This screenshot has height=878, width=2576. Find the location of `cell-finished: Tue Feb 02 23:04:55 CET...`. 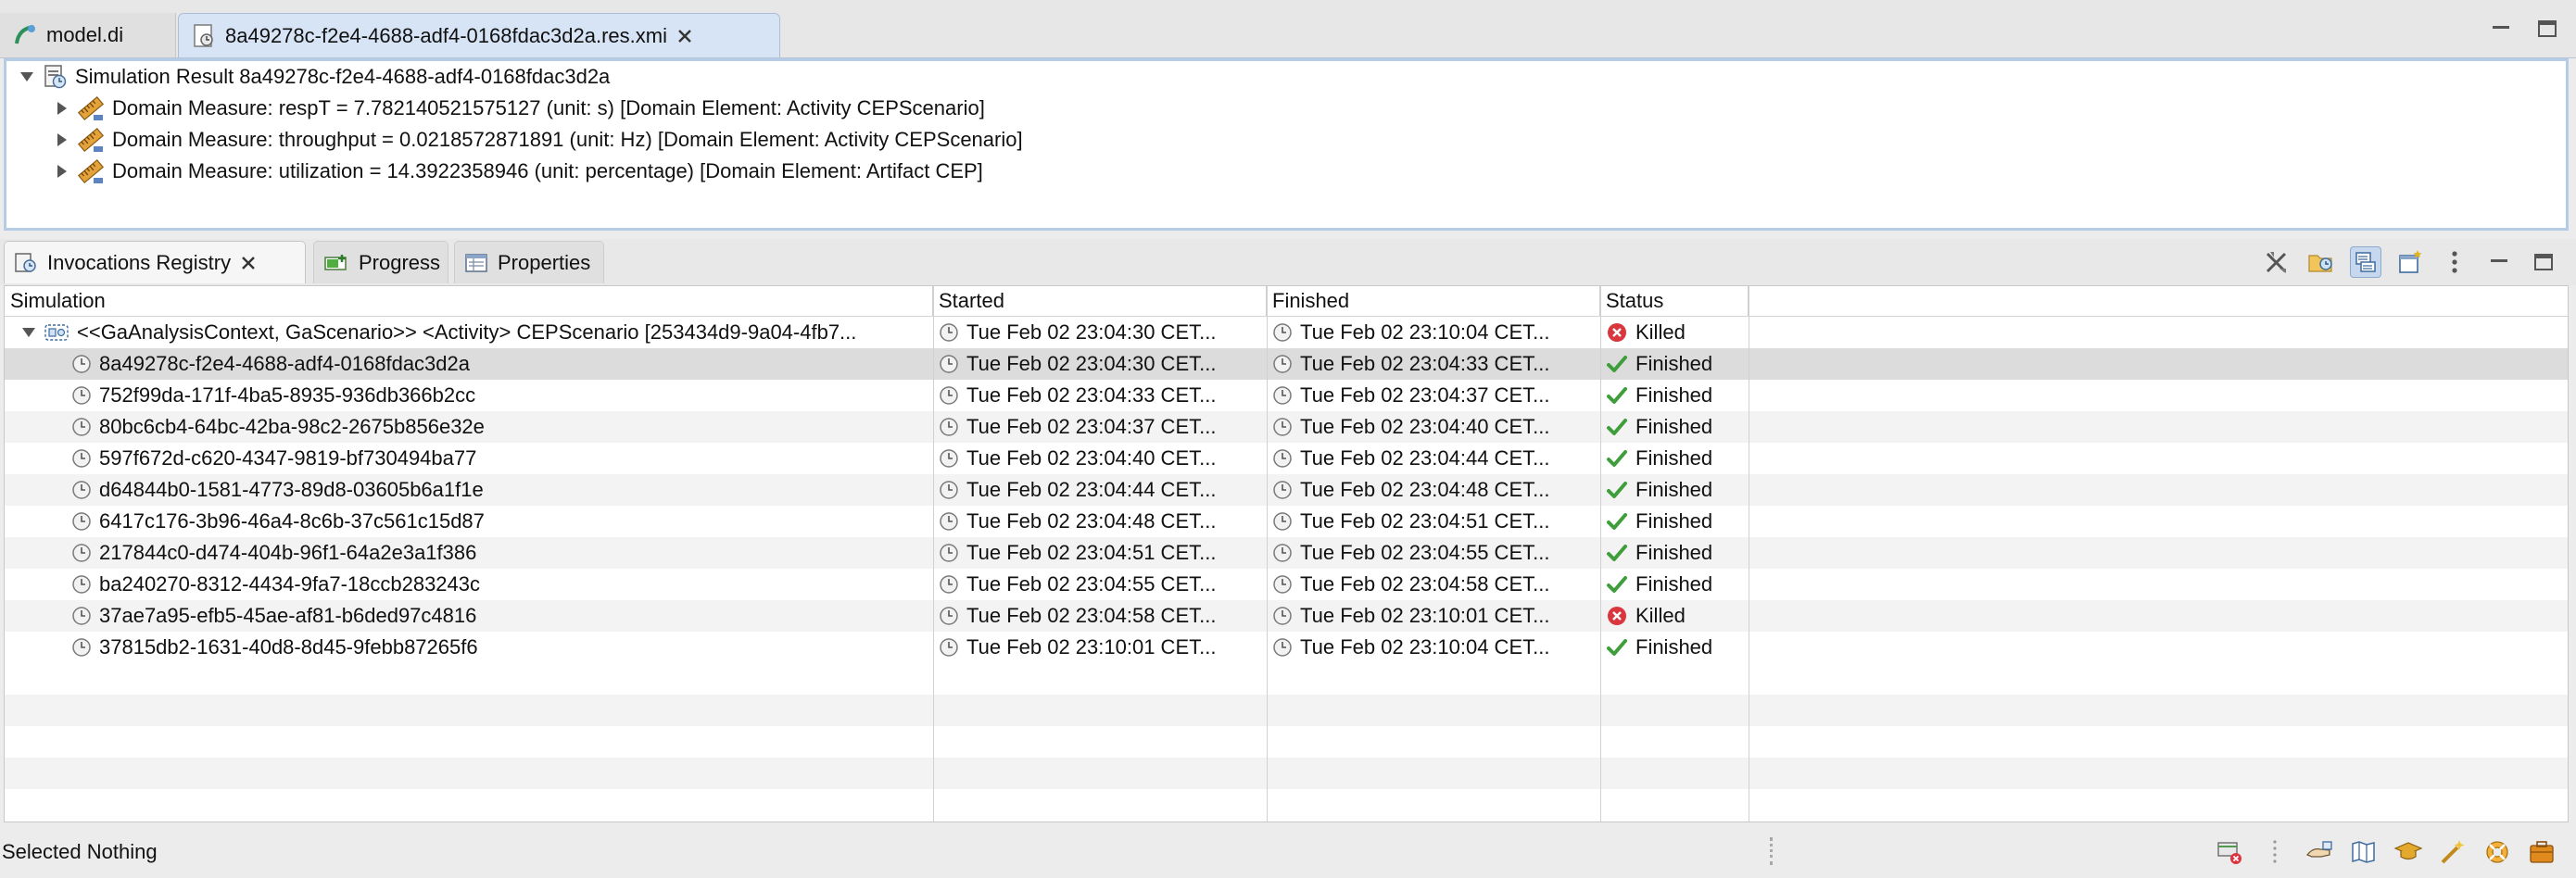

cell-finished: Tue Feb 02 23:04:55 CET... is located at coordinates (1425, 552).